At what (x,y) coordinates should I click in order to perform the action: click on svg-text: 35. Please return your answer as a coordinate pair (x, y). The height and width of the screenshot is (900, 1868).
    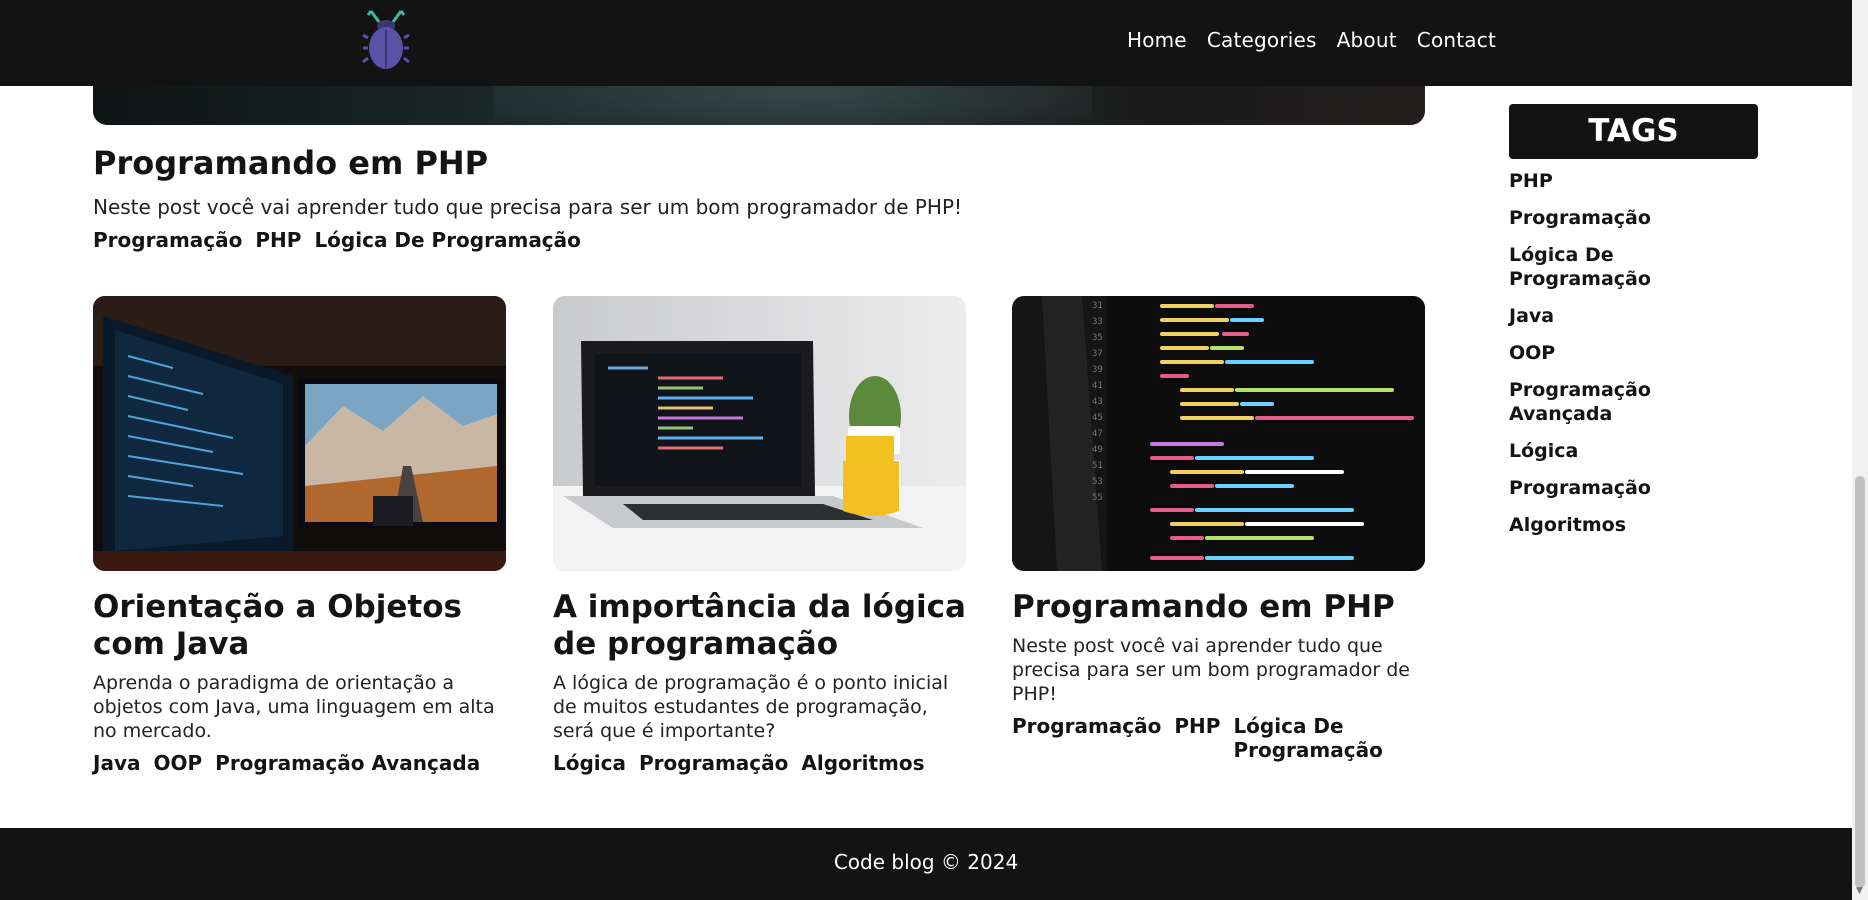
    Looking at the image, I should click on (1097, 338).